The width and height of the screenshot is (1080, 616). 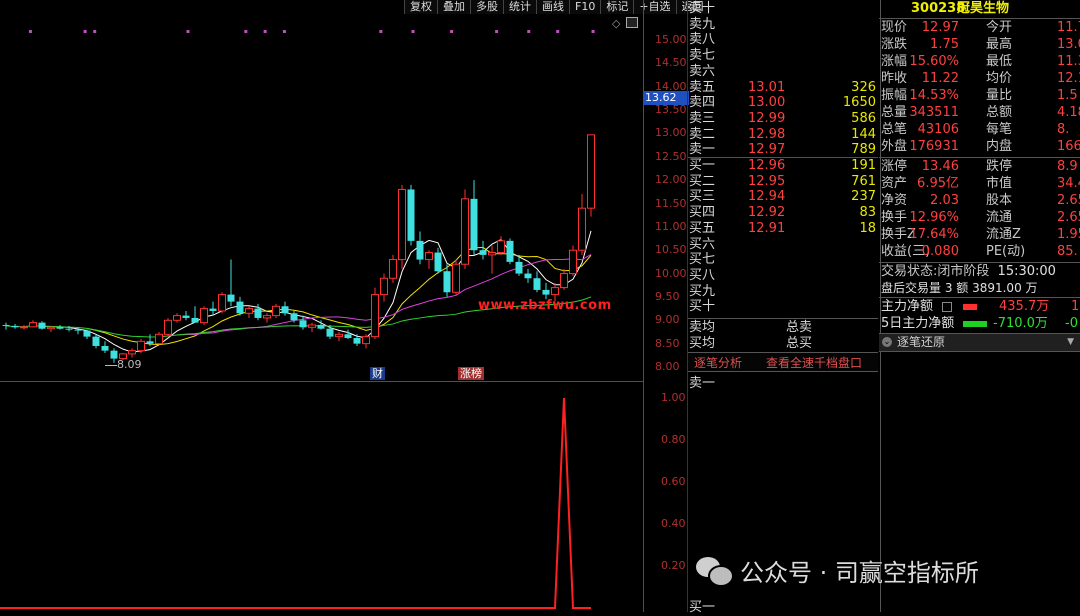 What do you see at coordinates (867, 213) in the screenshot?
I see `bid-volume: 83` at bounding box center [867, 213].